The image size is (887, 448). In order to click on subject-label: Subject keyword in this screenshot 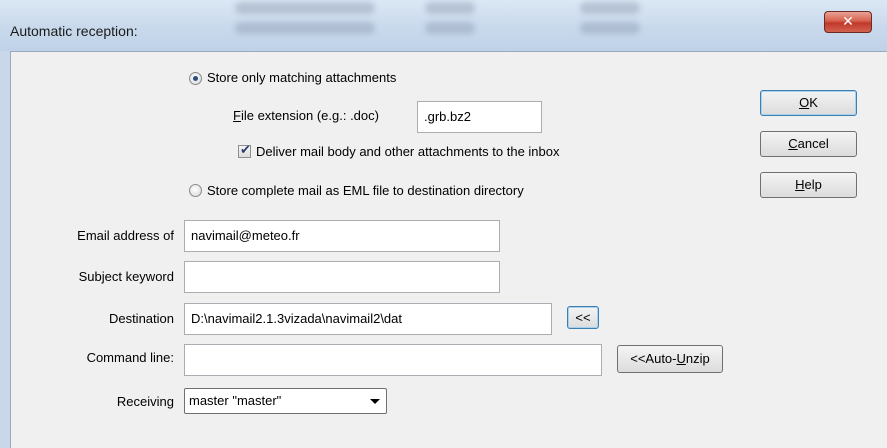, I will do `click(126, 276)`.